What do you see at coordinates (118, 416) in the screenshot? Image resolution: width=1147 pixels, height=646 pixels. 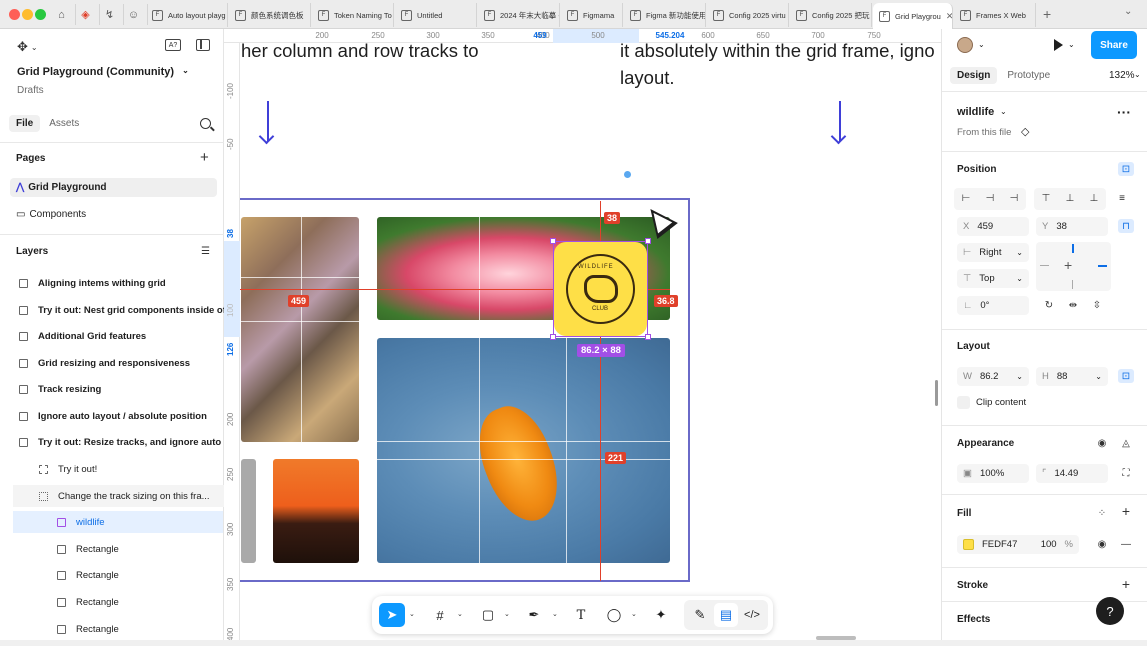 I see `layer-frame: Ignore auto layout / absolute position` at bounding box center [118, 416].